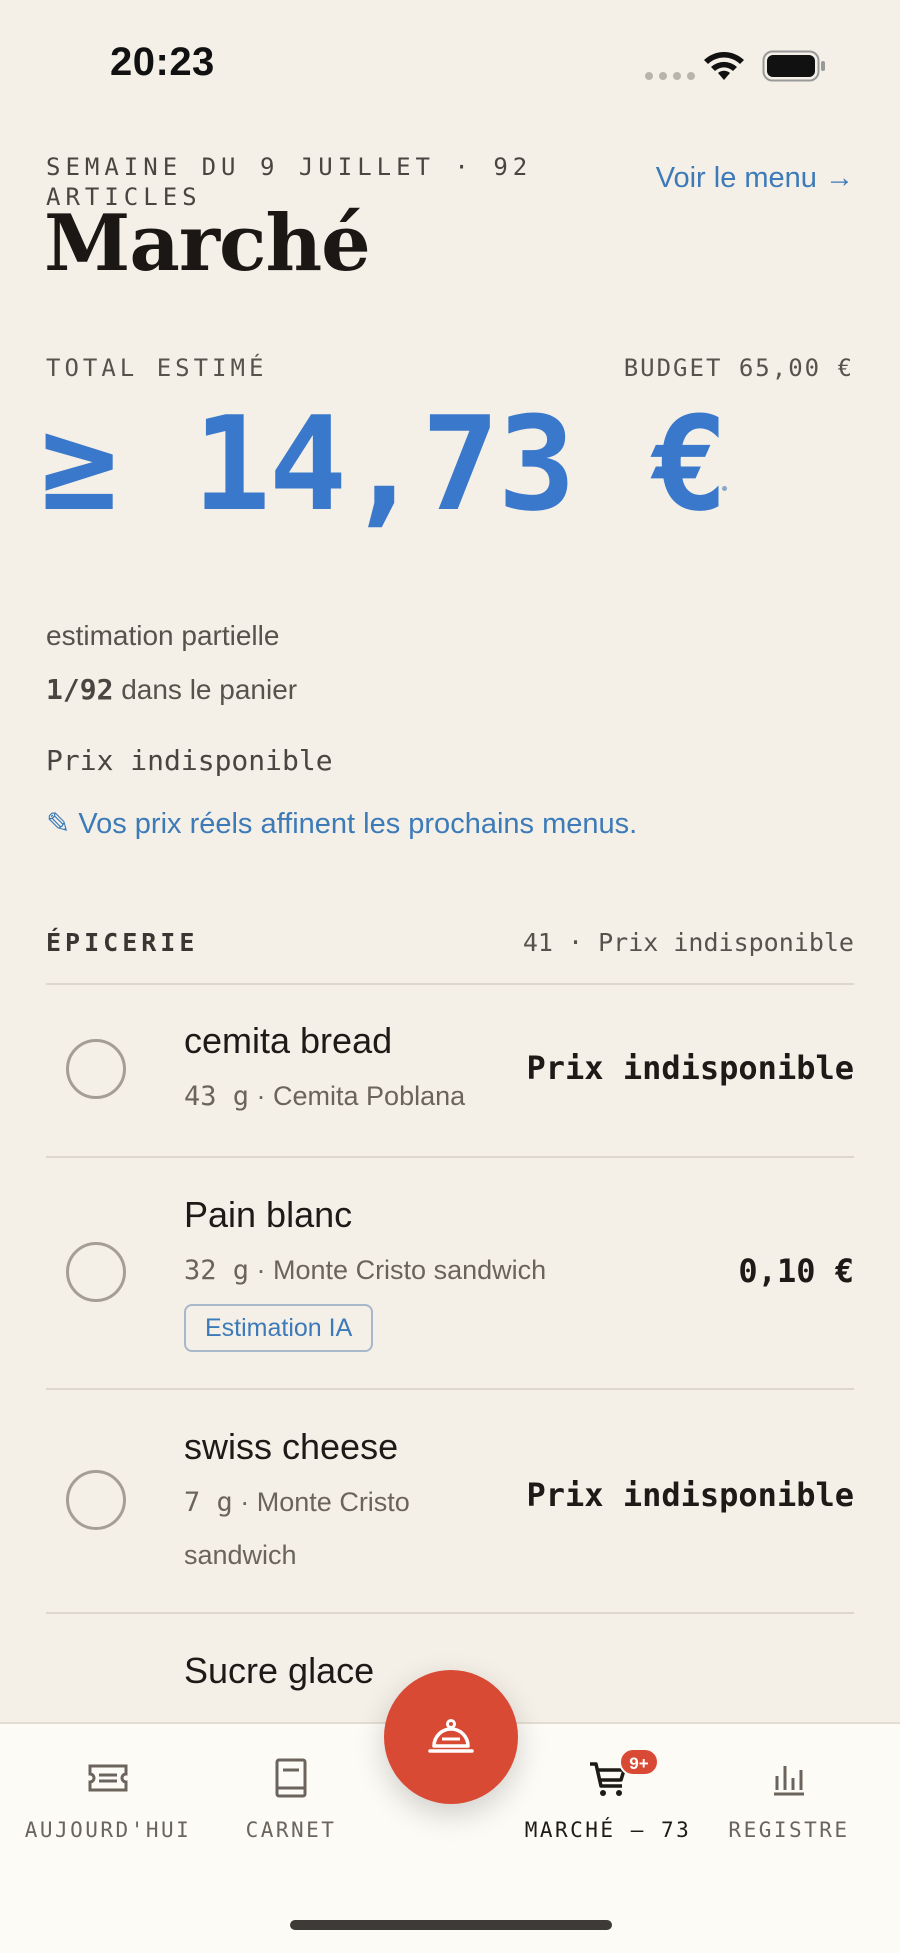 This screenshot has height=1953, width=900. Describe the element at coordinates (608, 1830) in the screenshot. I see `nav-label-market: MARCHÉ — 73` at that location.